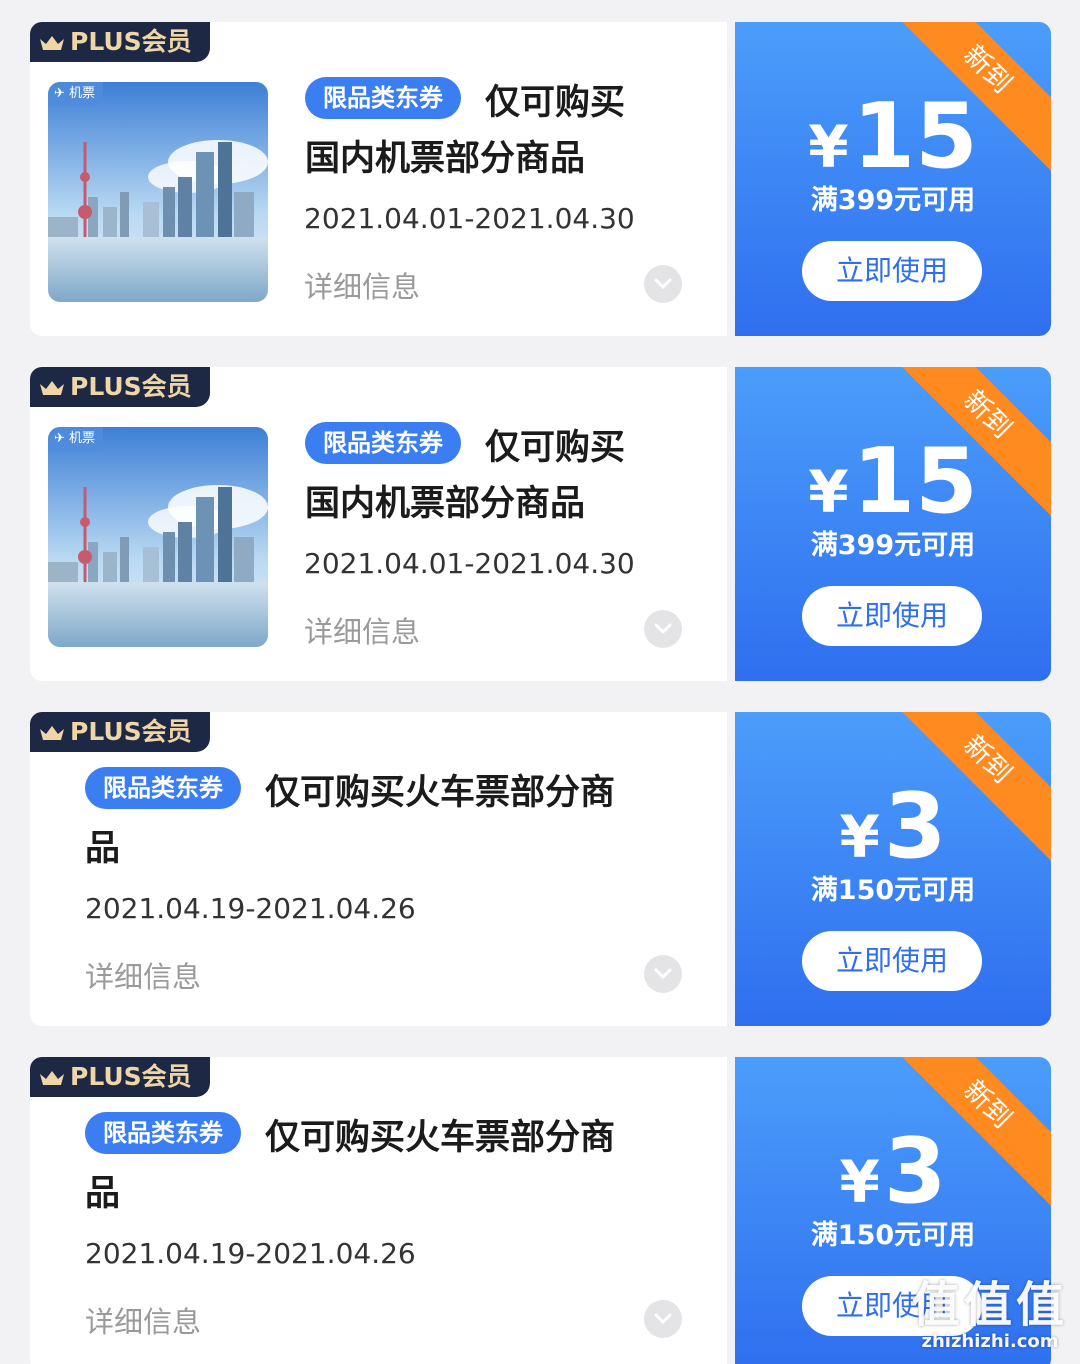 The image size is (1080, 1364). I want to click on site-watermark: 值值值 zhizhizhi.com, so click(990, 1315).